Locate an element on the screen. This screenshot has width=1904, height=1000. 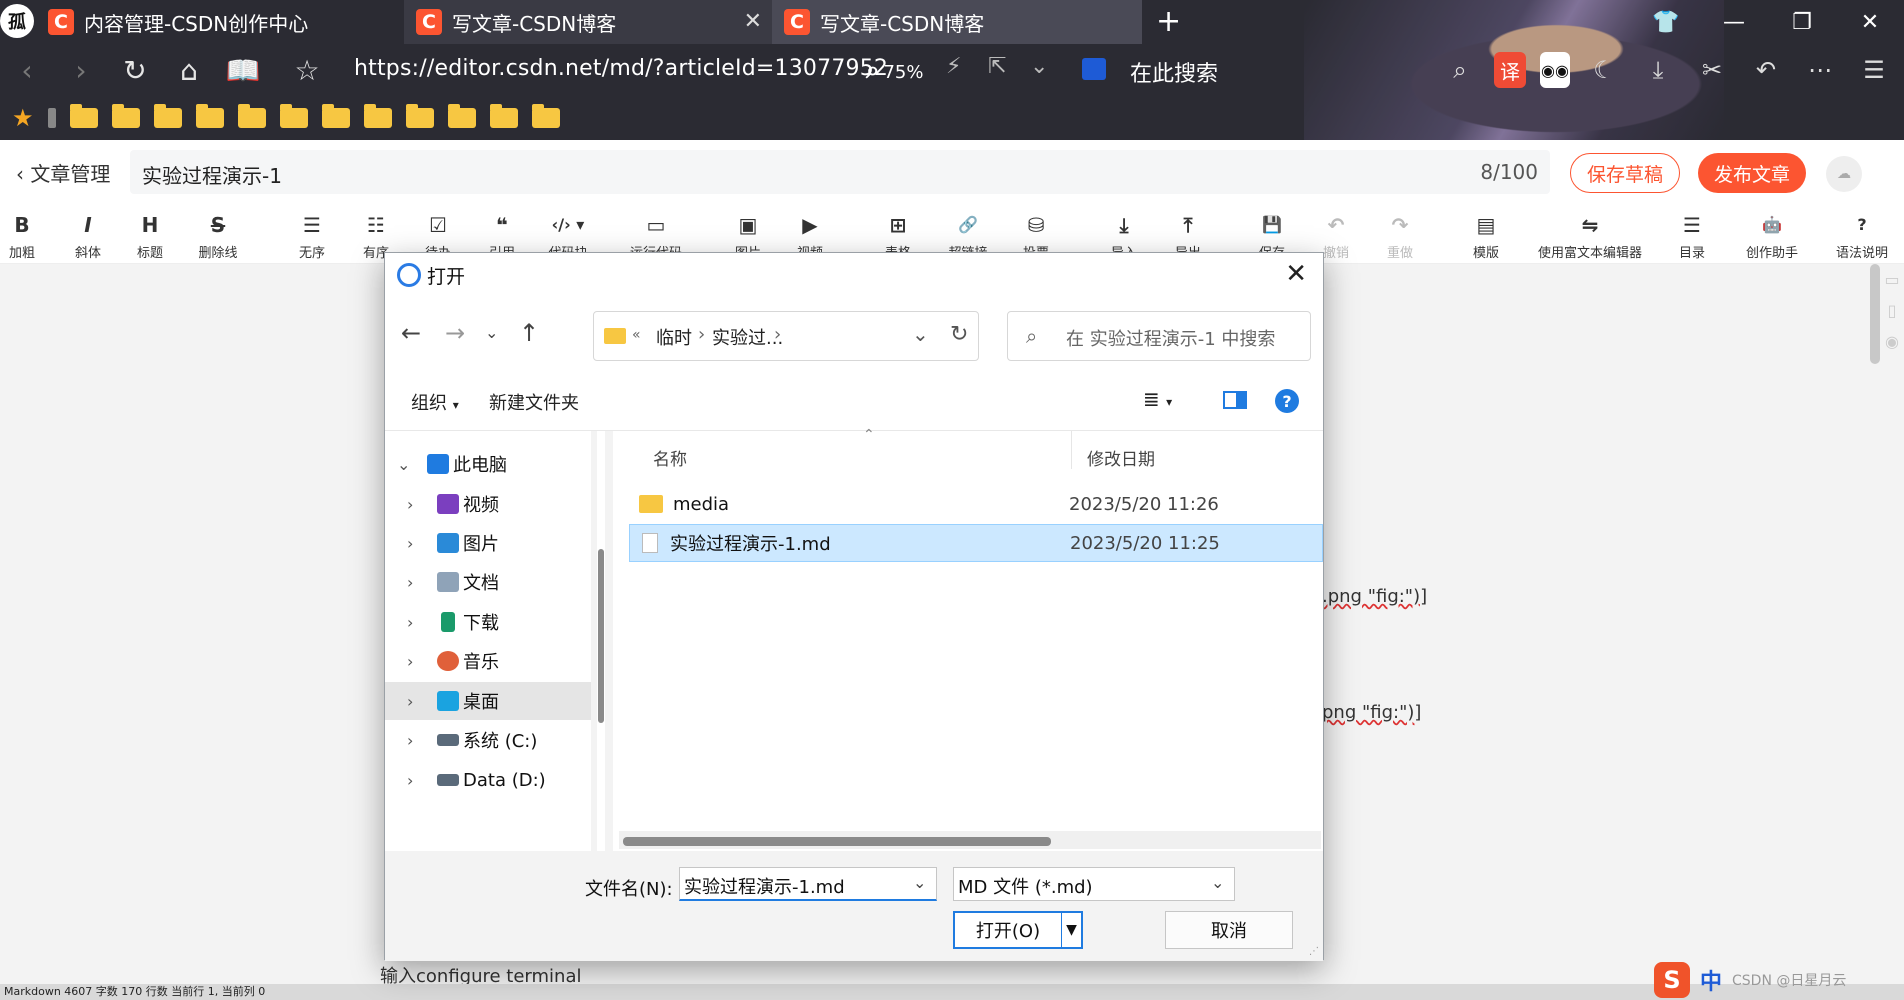
tool-template: ▤ 模版 is located at coordinates (1486, 236).